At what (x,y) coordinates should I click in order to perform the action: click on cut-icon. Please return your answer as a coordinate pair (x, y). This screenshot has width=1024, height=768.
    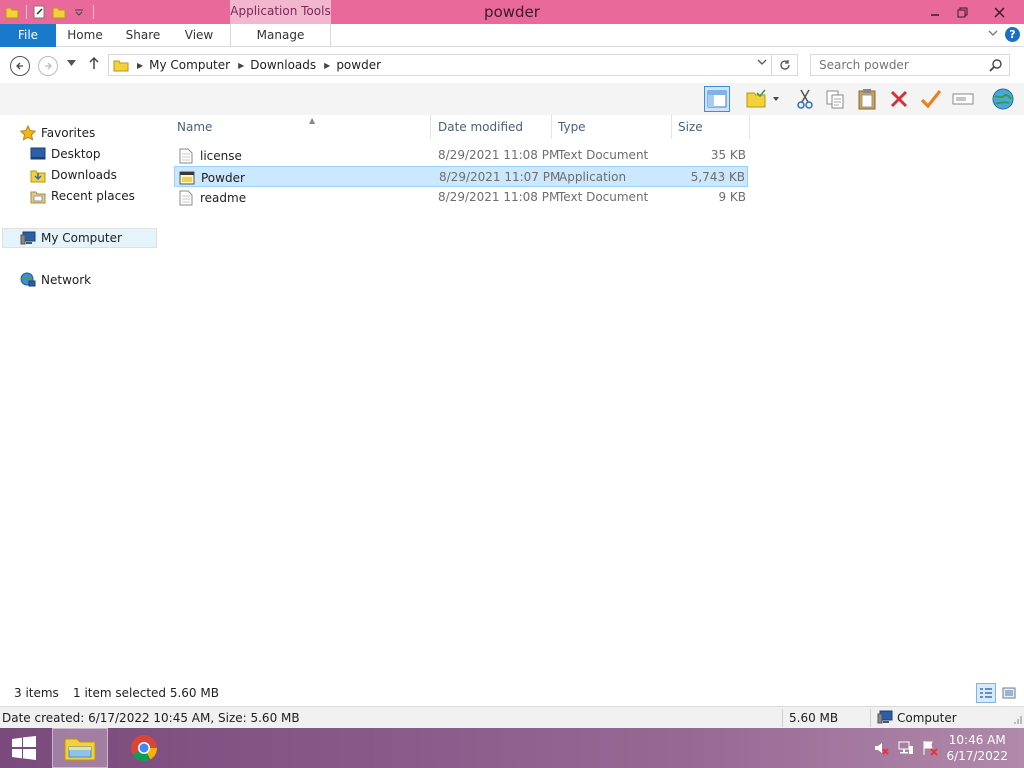
    Looking at the image, I should click on (805, 99).